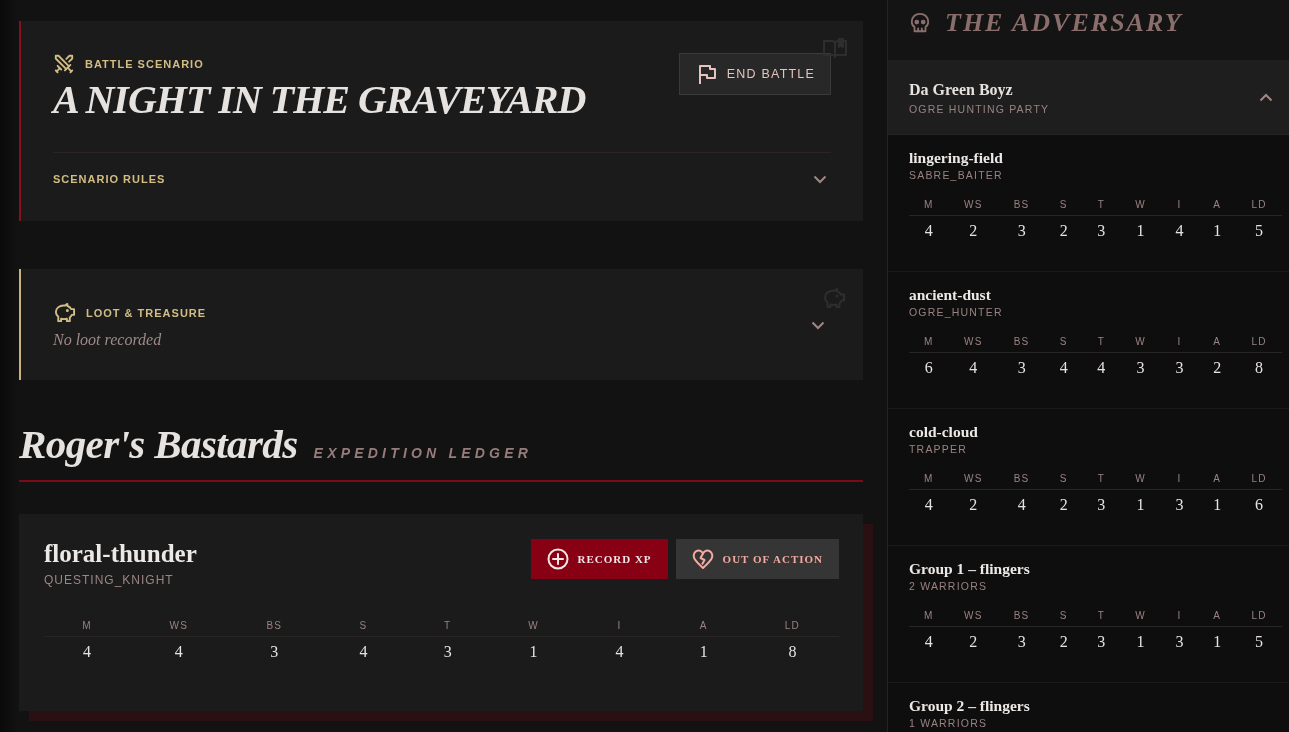 The image size is (1289, 732). Describe the element at coordinates (1266, 97) in the screenshot. I see `chevron-up-icon` at that location.